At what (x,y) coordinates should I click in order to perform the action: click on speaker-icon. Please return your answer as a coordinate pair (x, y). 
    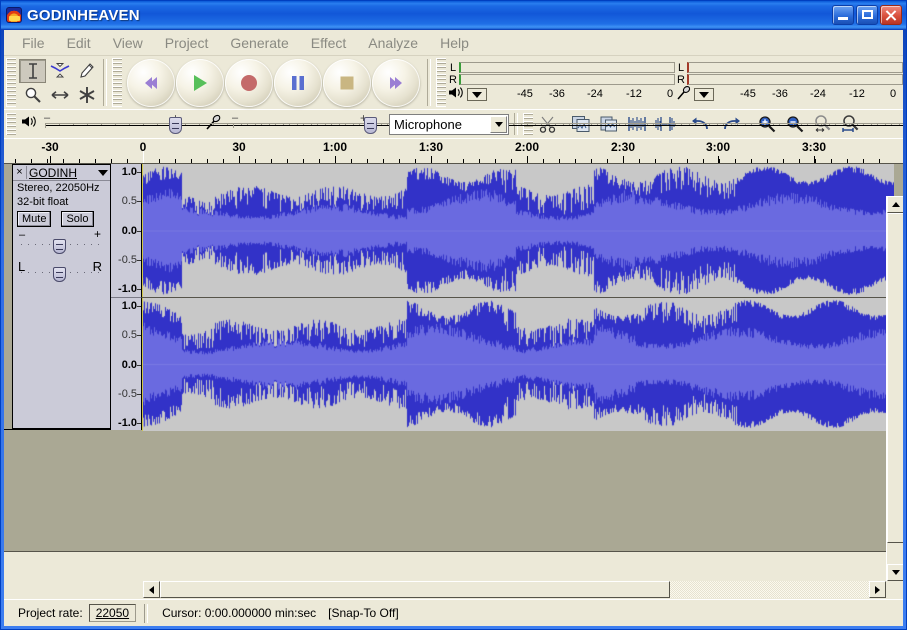
    Looking at the image, I should click on (456, 95).